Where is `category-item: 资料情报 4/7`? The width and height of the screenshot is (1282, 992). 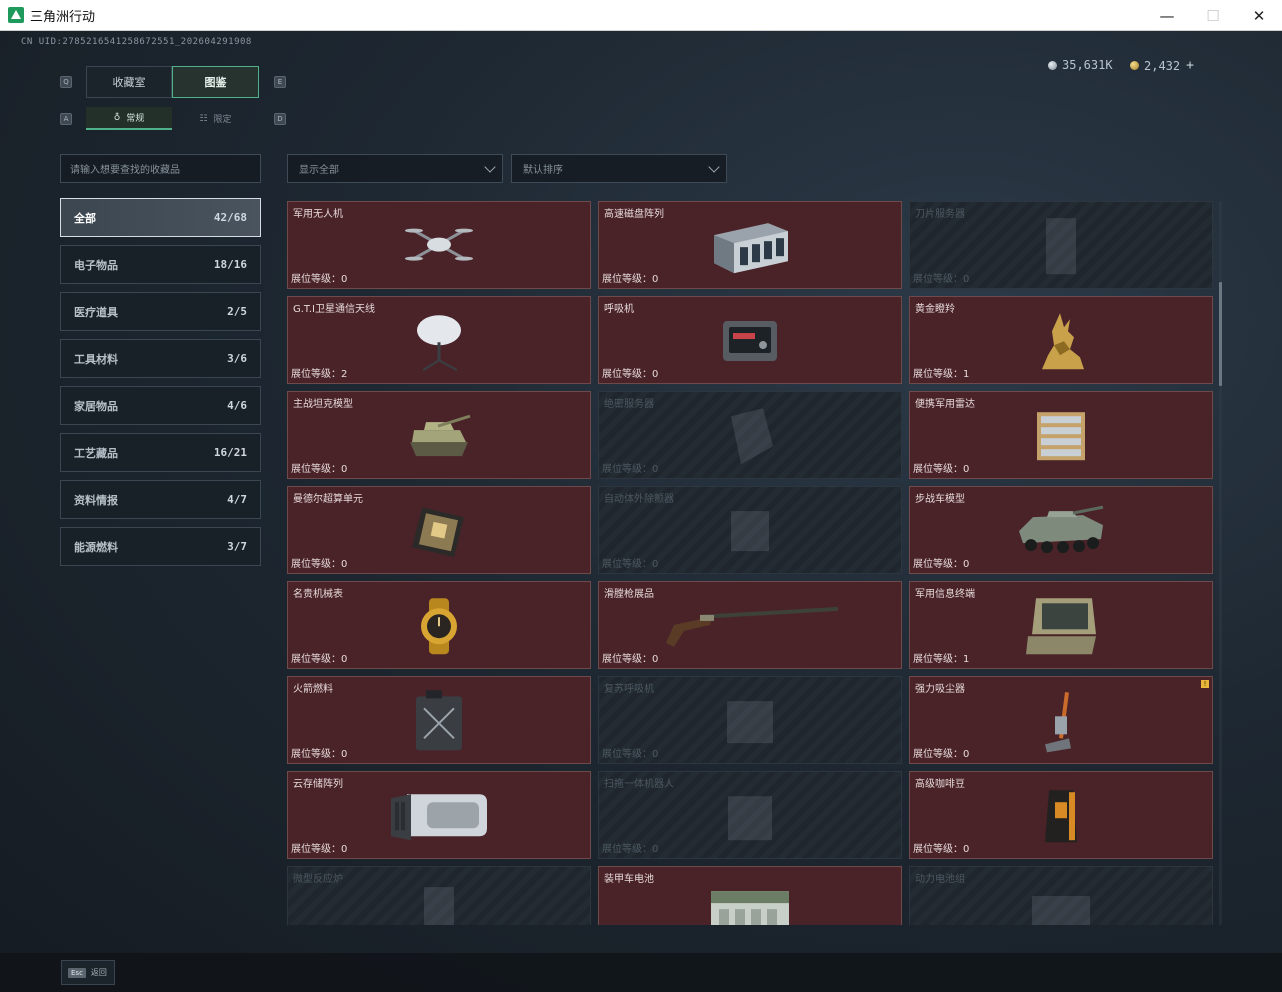
category-item: 资料情报 4/7 is located at coordinates (160, 499).